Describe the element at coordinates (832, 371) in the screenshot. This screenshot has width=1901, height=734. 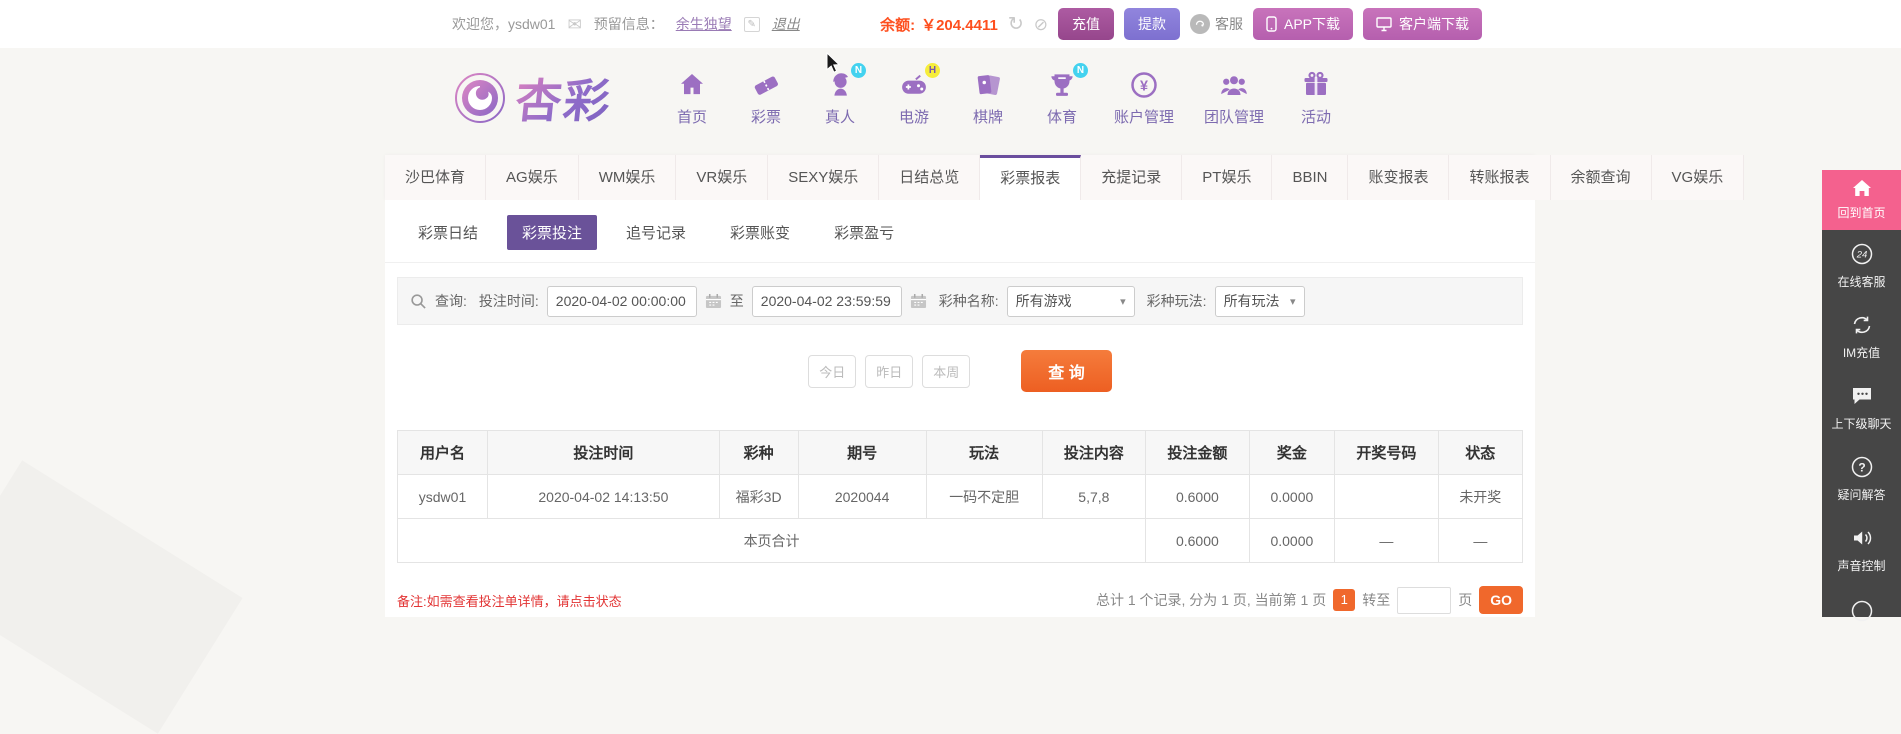
I see `today-button: 今日` at that location.